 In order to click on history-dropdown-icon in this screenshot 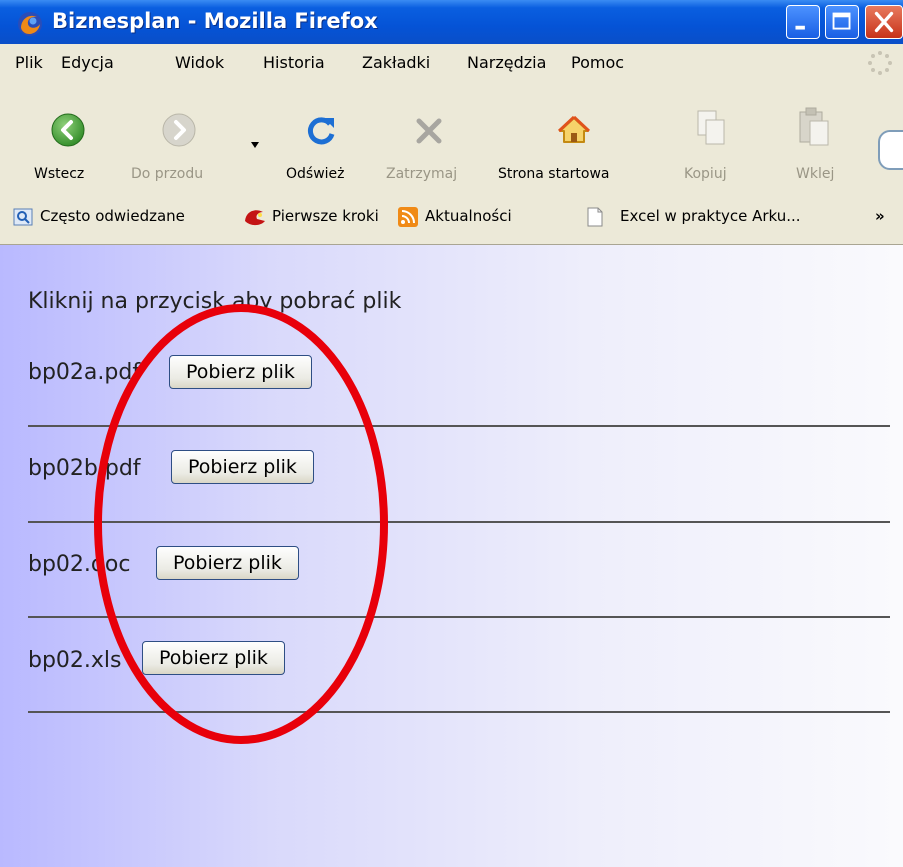, I will do `click(255, 145)`.